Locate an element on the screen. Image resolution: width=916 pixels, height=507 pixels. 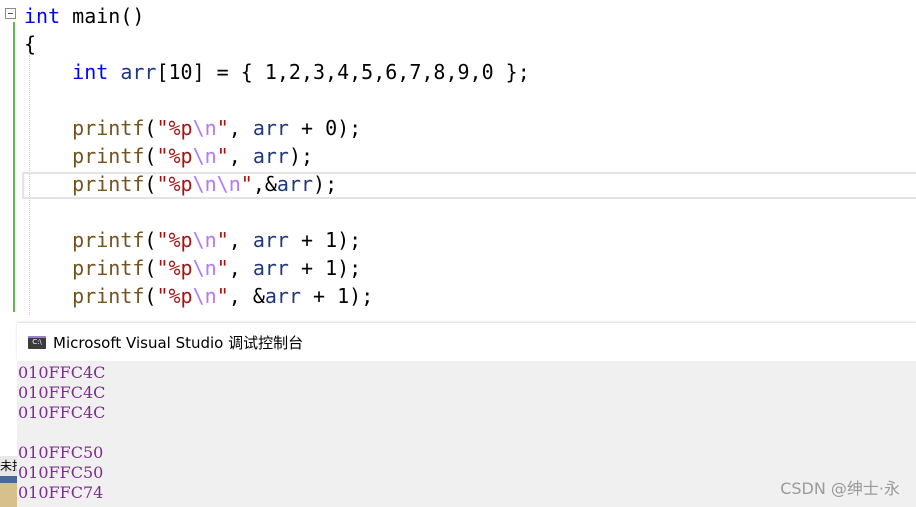
code-line: int arr[10] = { 1,2,3,4,5,6,7,8,9,0 }; is located at coordinates (277, 72).